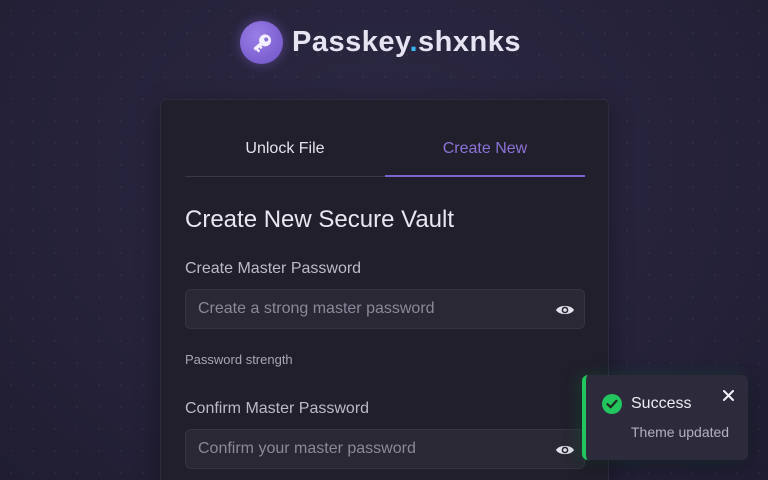 Image resolution: width=768 pixels, height=480 pixels. I want to click on master-password-field-wrap, so click(385, 309).